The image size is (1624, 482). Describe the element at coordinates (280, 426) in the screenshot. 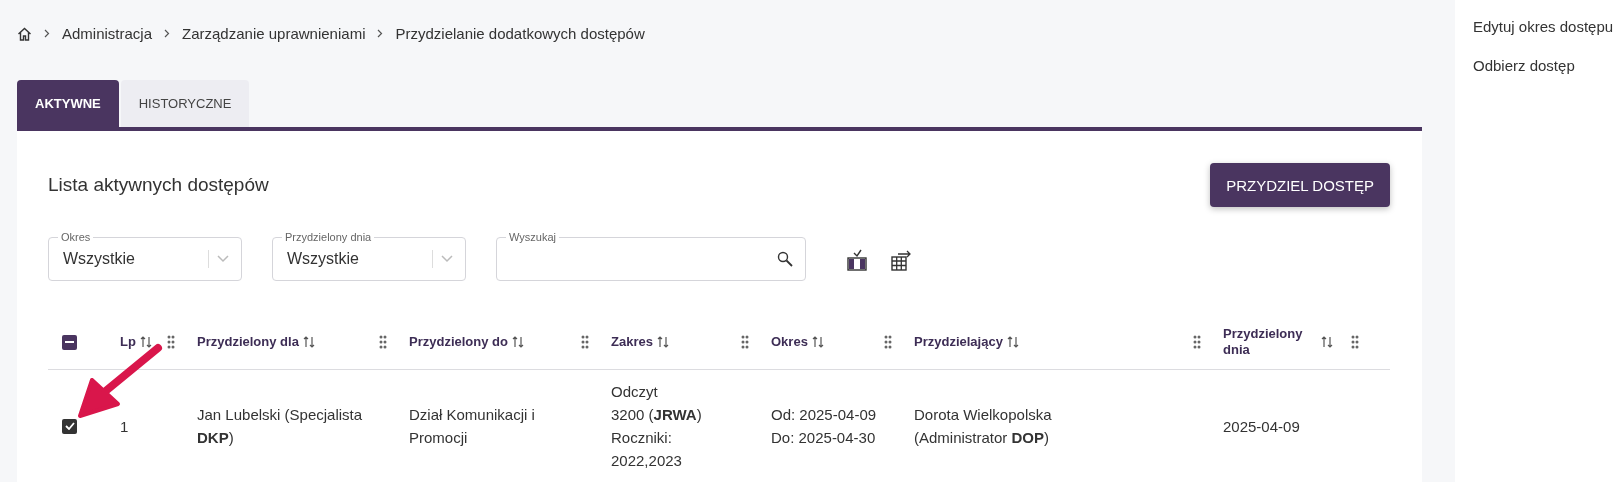

I see `table-cell-text: Jan Lubelski (Specjalista DKP)` at that location.